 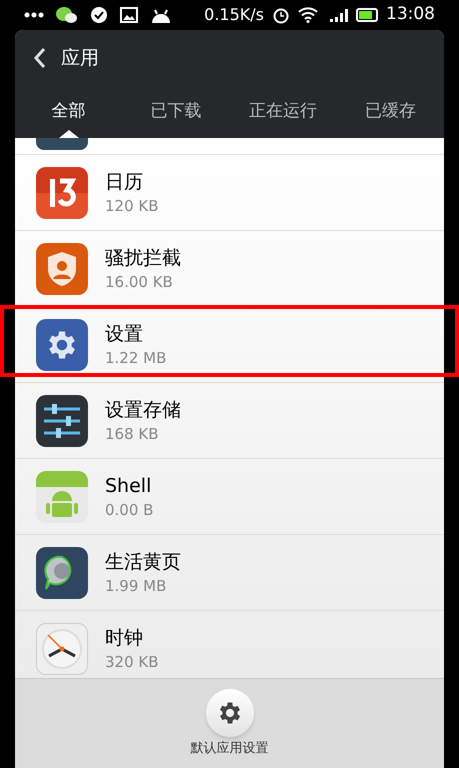 I want to click on app-name: 日历, so click(x=124, y=182).